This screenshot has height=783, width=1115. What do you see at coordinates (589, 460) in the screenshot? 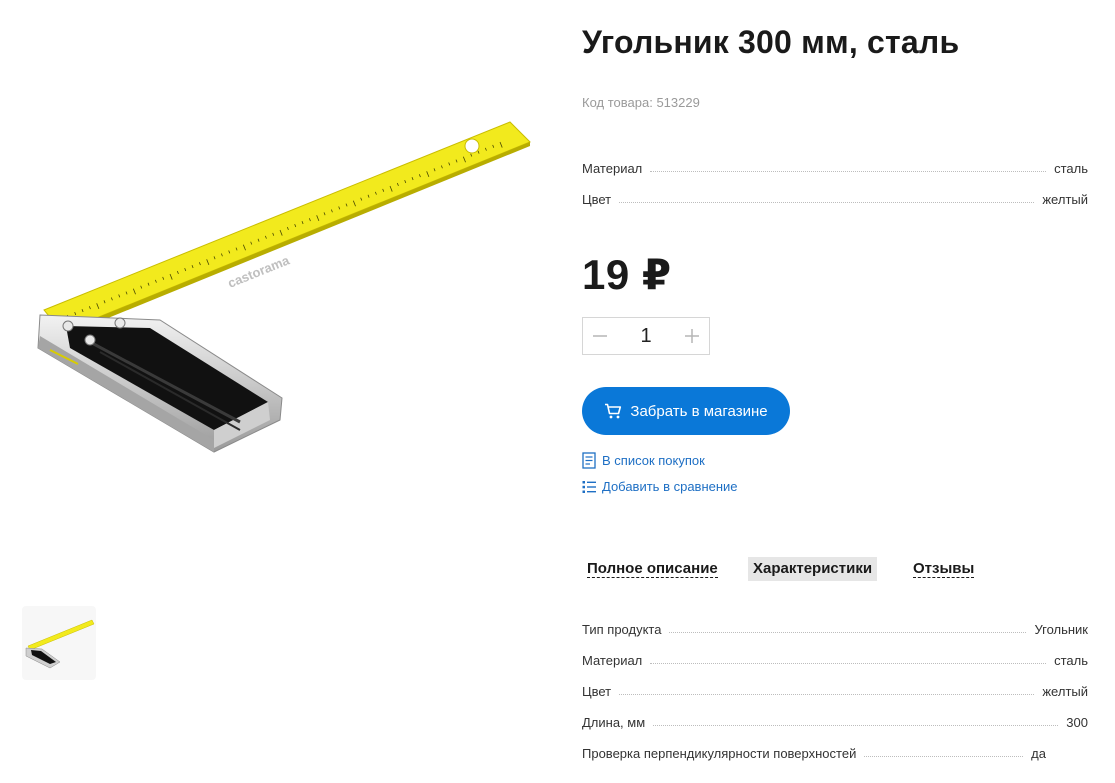
I see `list-icon` at bounding box center [589, 460].